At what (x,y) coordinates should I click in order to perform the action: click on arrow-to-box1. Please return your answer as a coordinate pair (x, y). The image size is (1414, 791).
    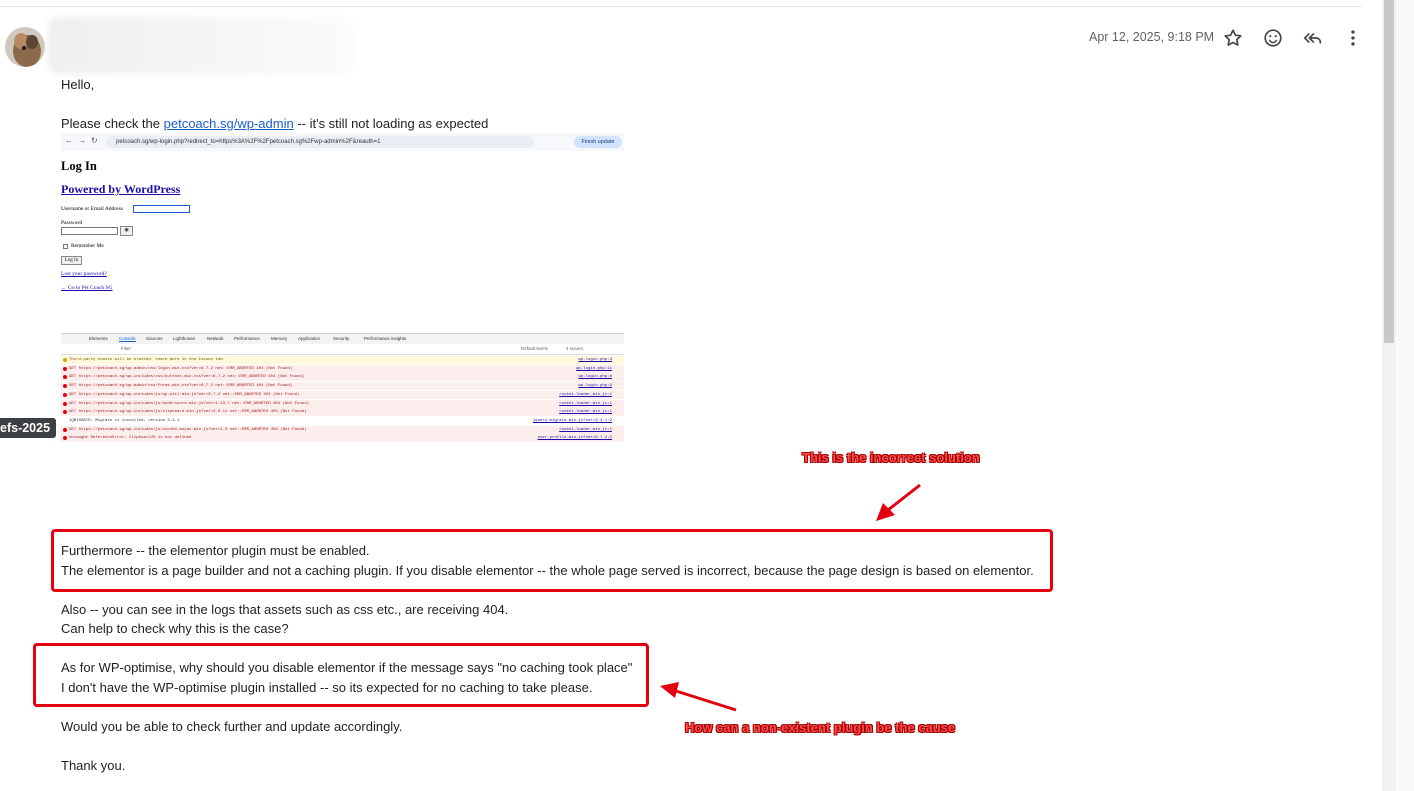
    Looking at the image, I should click on (898, 502).